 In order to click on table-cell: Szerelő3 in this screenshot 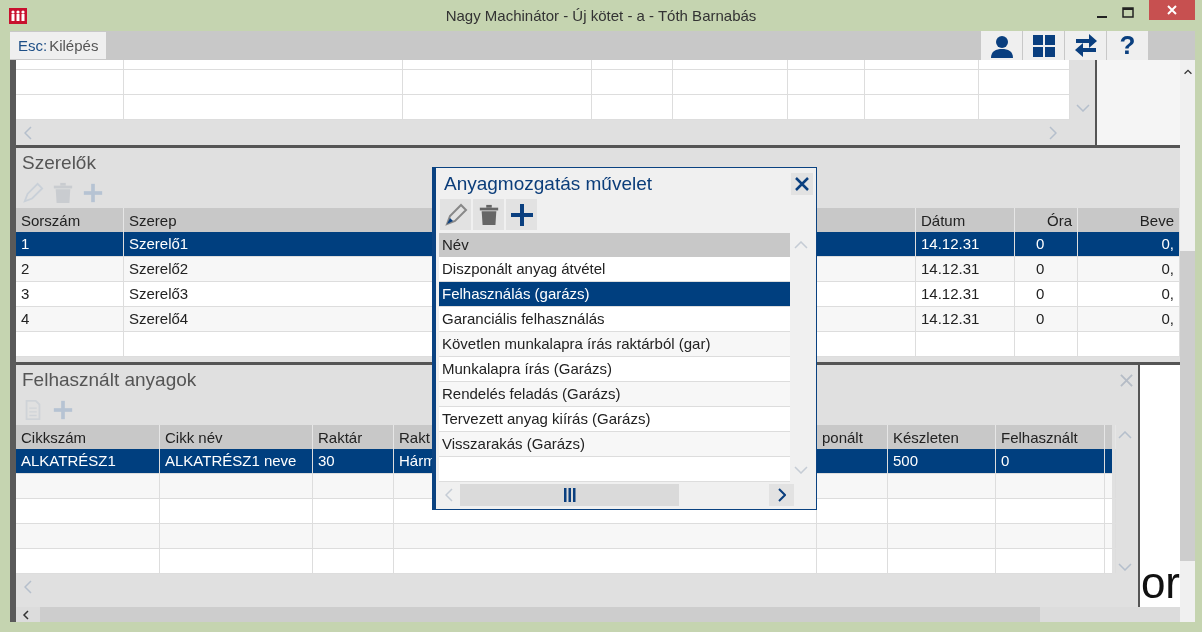, I will do `click(159, 293)`.